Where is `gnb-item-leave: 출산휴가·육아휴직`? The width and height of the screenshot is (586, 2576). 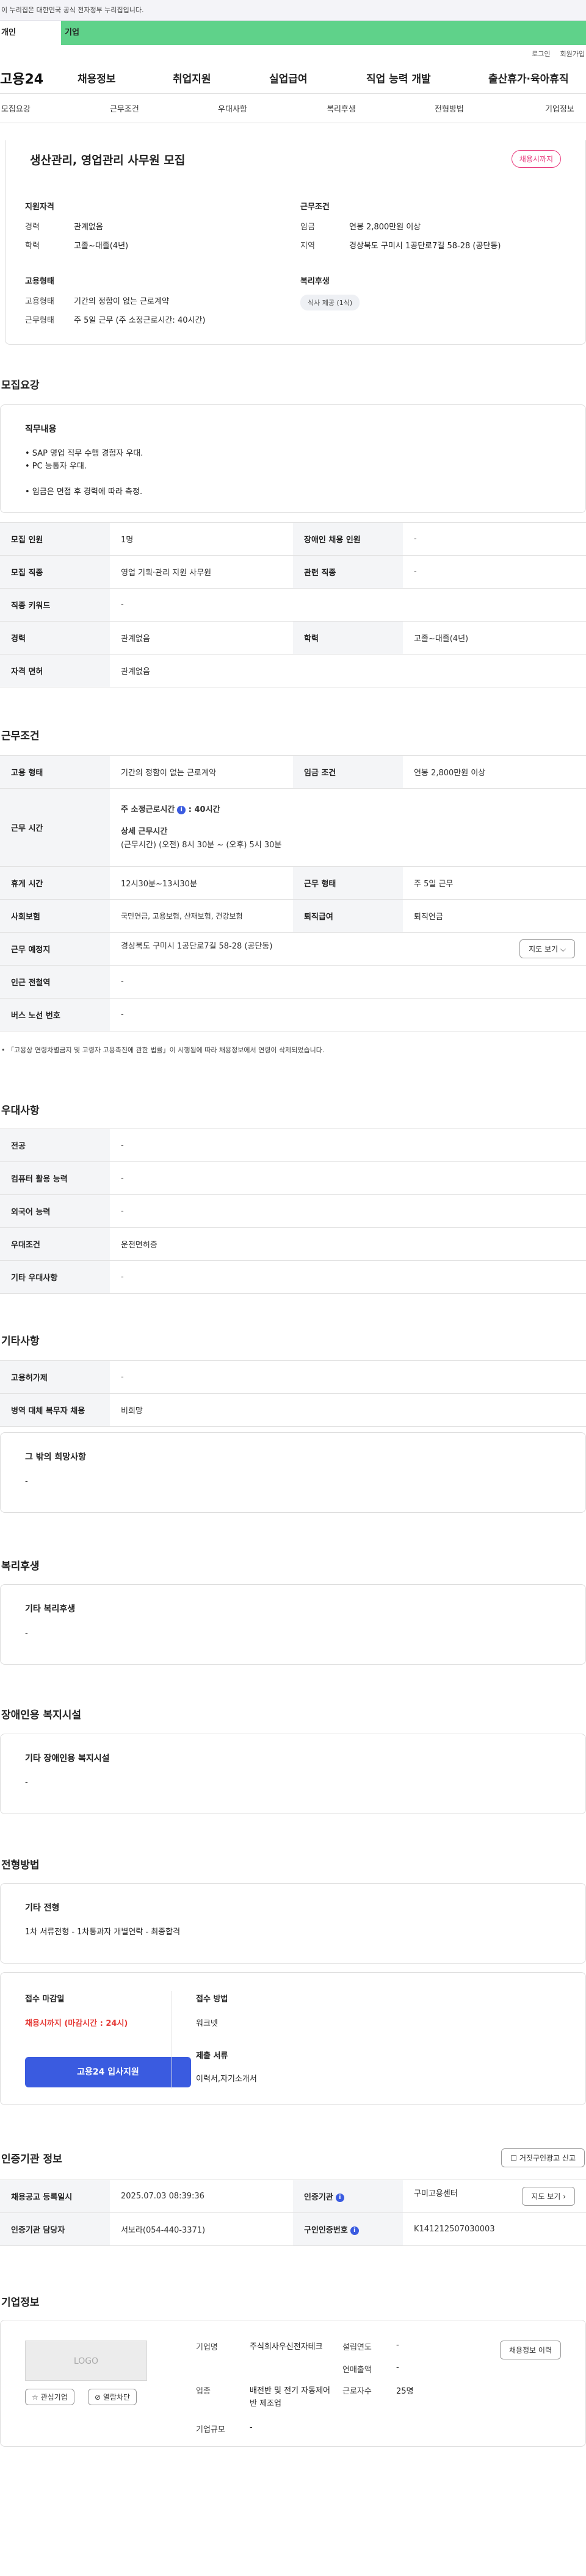 gnb-item-leave: 출산휴가·육아휴직 is located at coordinates (528, 78).